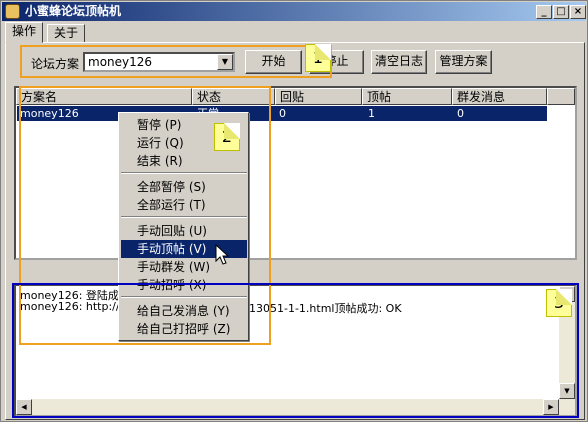 This screenshot has height=422, width=588. What do you see at coordinates (407, 96) in the screenshot?
I see `column-header-bump: 顶帖` at bounding box center [407, 96].